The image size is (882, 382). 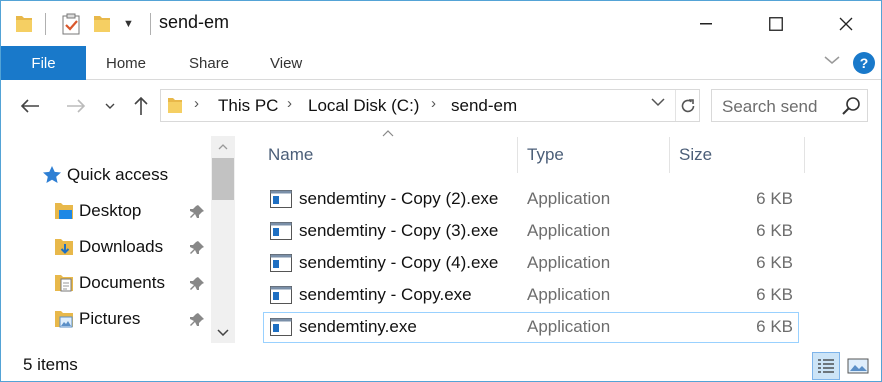 What do you see at coordinates (441, 63) in the screenshot?
I see `ribbon-tabs: File Home Share View ?` at bounding box center [441, 63].